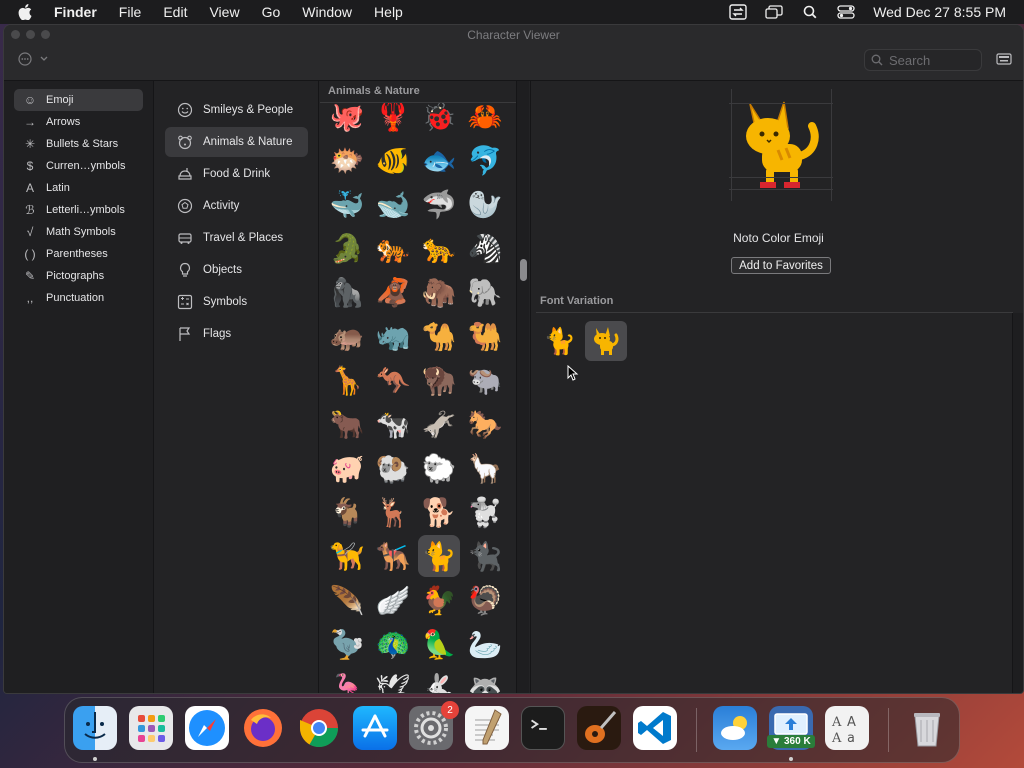 The width and height of the screenshot is (1024, 768). What do you see at coordinates (393, 292) in the screenshot?
I see `emoji-cell: 🦧` at bounding box center [393, 292].